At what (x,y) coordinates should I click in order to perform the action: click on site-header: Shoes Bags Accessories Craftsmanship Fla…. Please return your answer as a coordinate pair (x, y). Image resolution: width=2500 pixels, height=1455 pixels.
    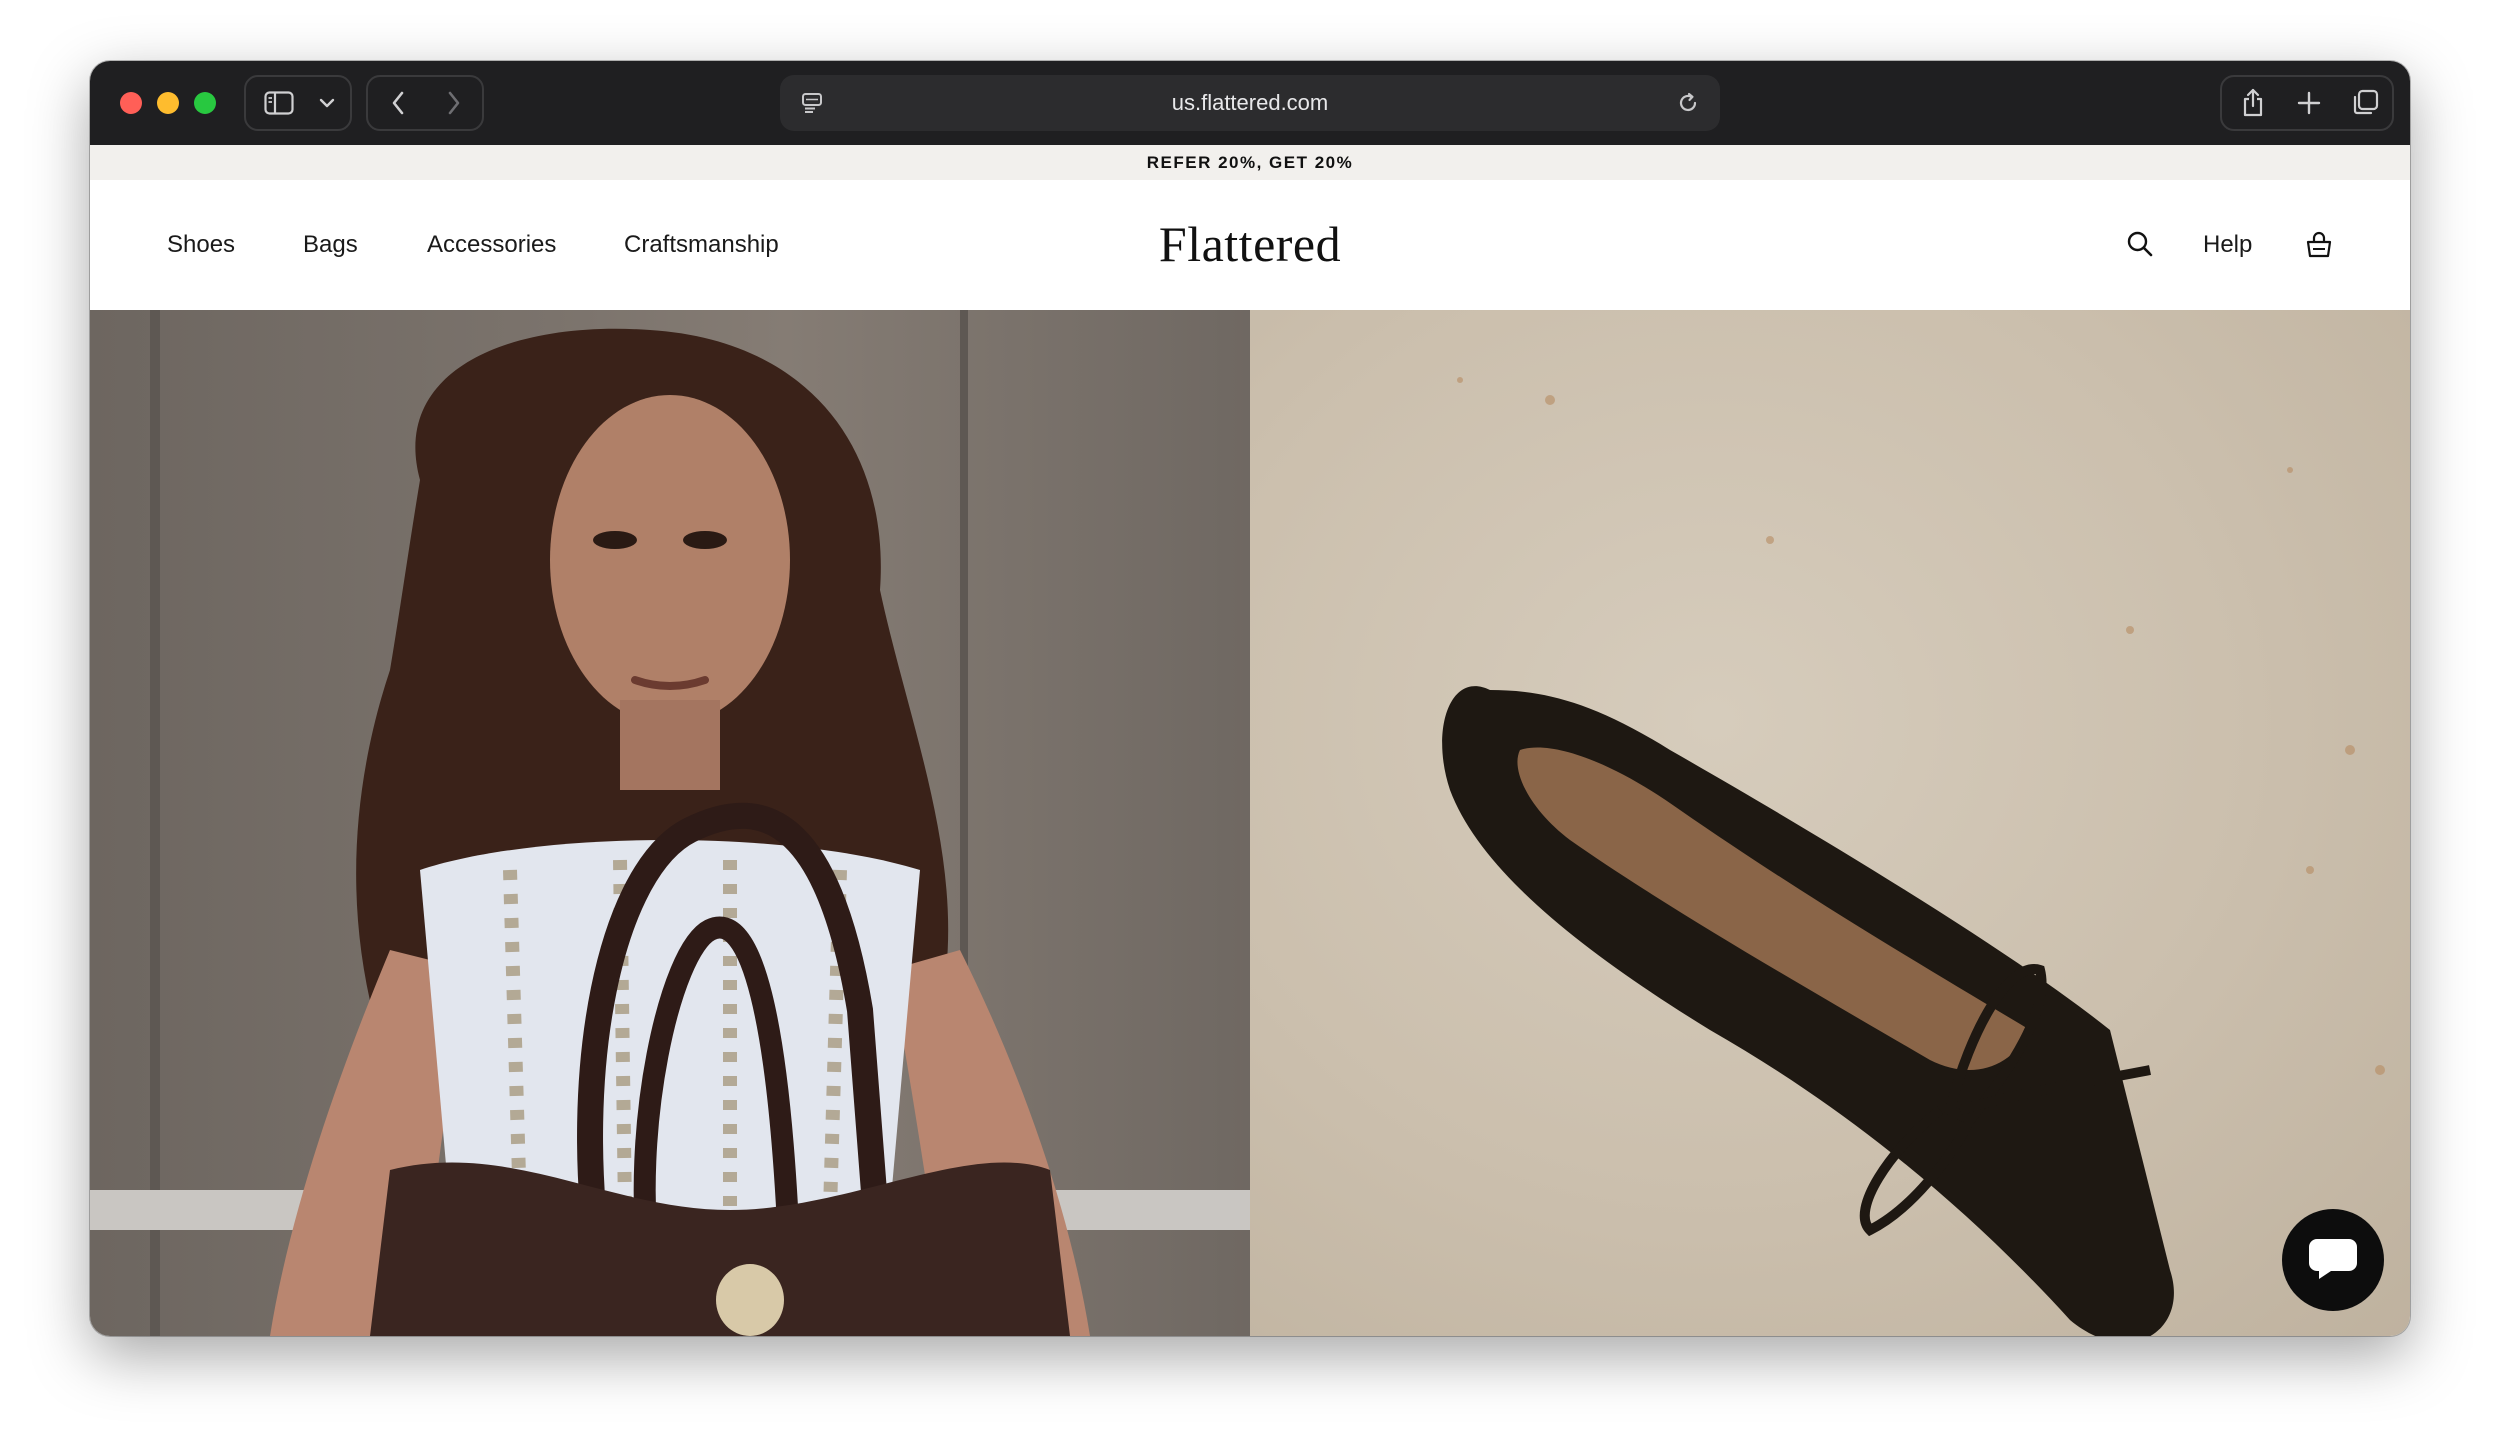
    Looking at the image, I should click on (1250, 245).